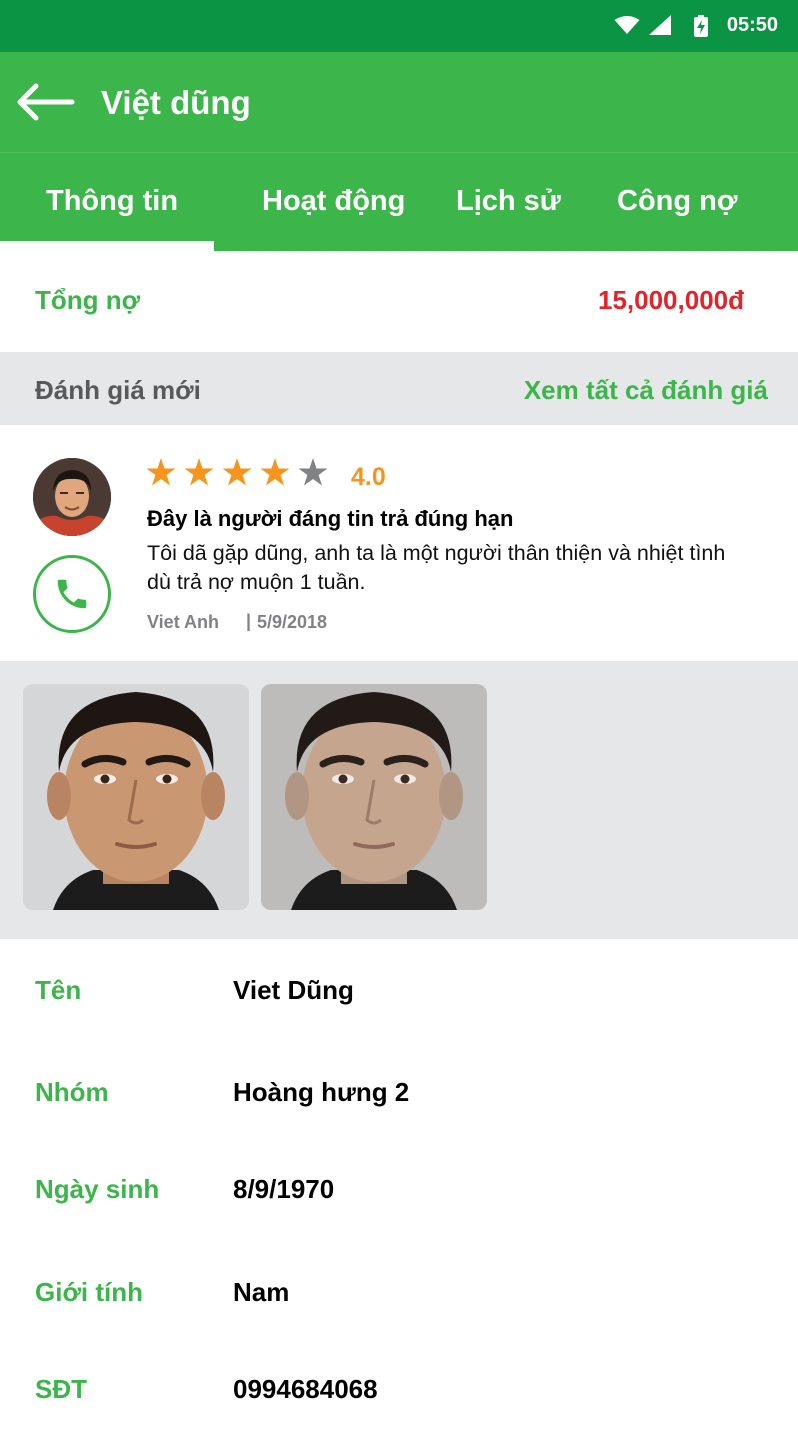  I want to click on wifi-icon, so click(627, 25).